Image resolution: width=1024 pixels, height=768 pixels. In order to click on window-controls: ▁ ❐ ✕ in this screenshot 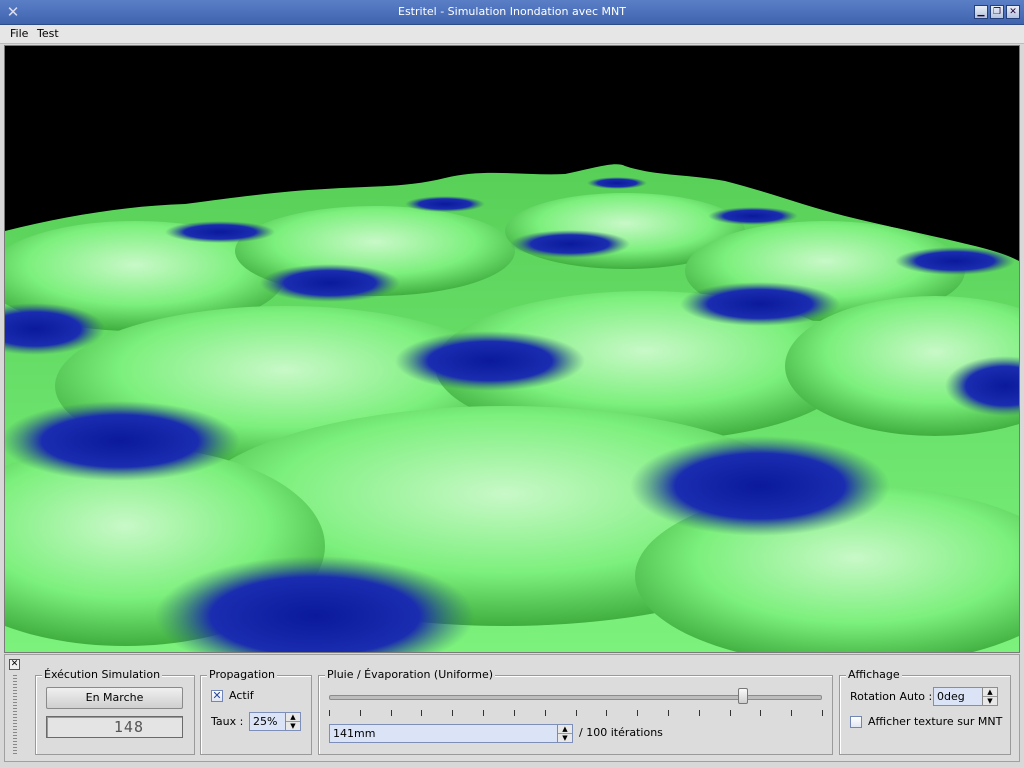, I will do `click(997, 12)`.